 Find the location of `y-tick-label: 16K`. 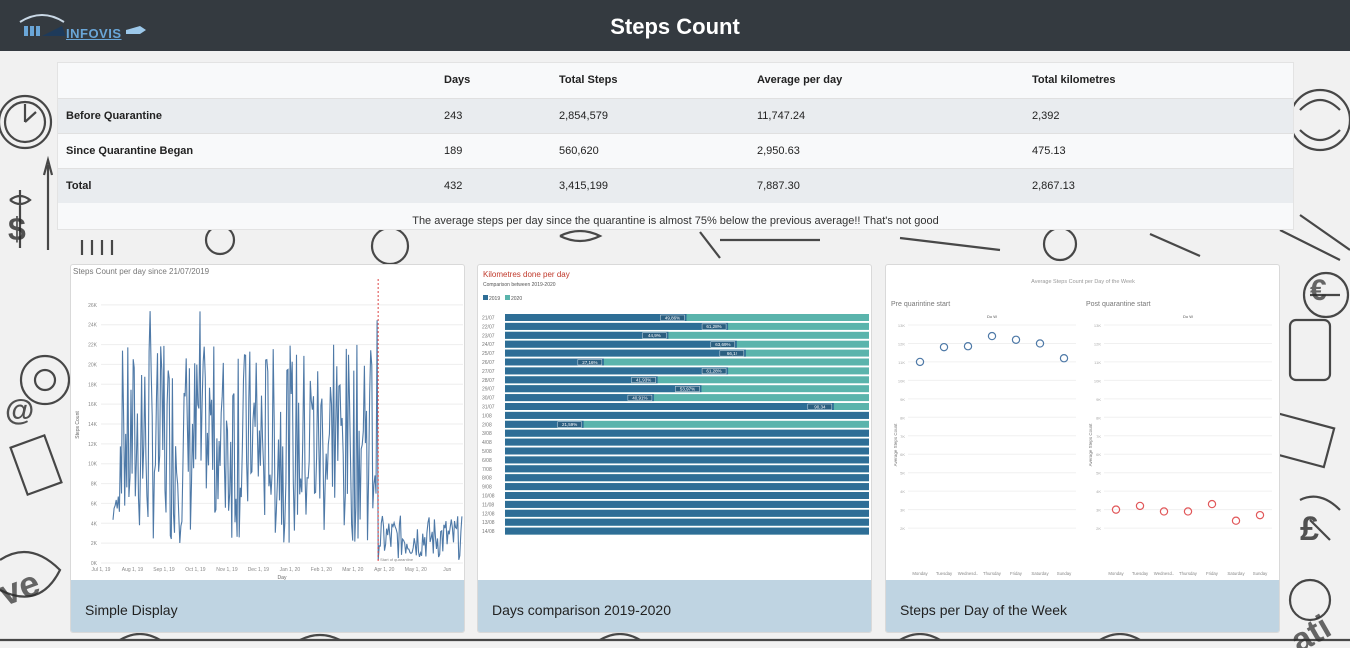

y-tick-label: 16K is located at coordinates (93, 405).